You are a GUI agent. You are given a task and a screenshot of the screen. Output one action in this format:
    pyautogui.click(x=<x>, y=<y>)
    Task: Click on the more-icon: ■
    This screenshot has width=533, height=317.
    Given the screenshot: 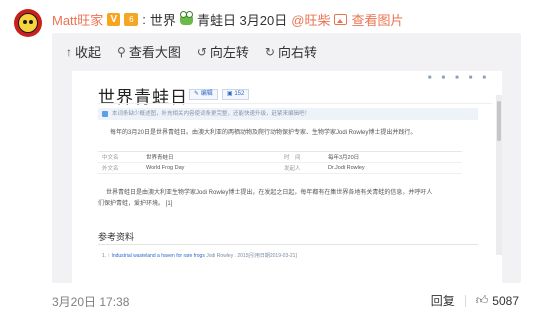 What is the action you would take?
    pyautogui.click(x=484, y=78)
    